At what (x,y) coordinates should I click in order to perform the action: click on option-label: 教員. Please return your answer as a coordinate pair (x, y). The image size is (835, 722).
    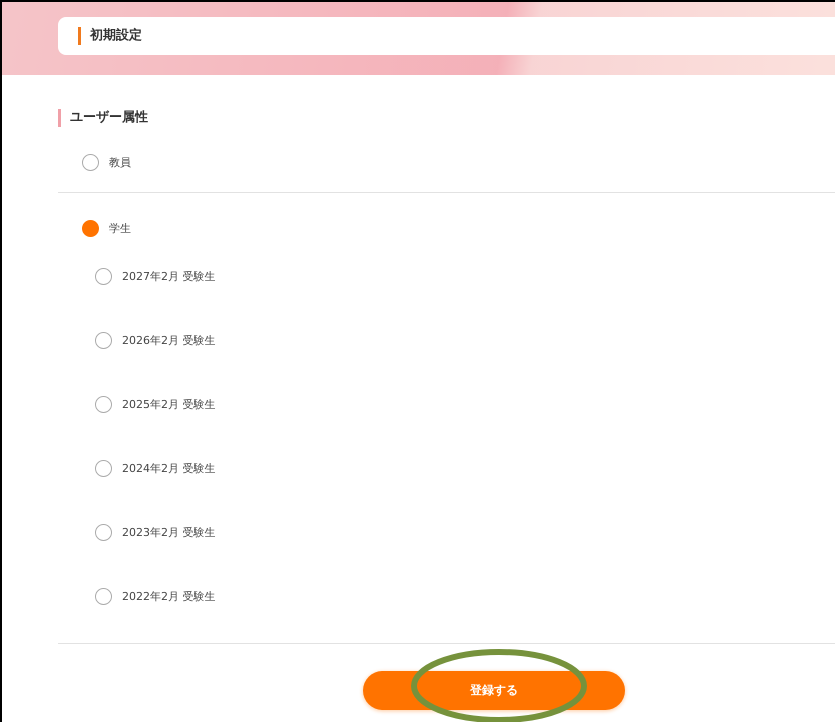
    Looking at the image, I should click on (120, 162).